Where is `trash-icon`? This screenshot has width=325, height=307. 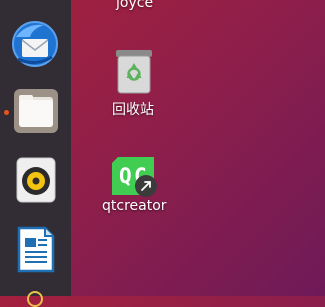 trash-icon is located at coordinates (134, 72).